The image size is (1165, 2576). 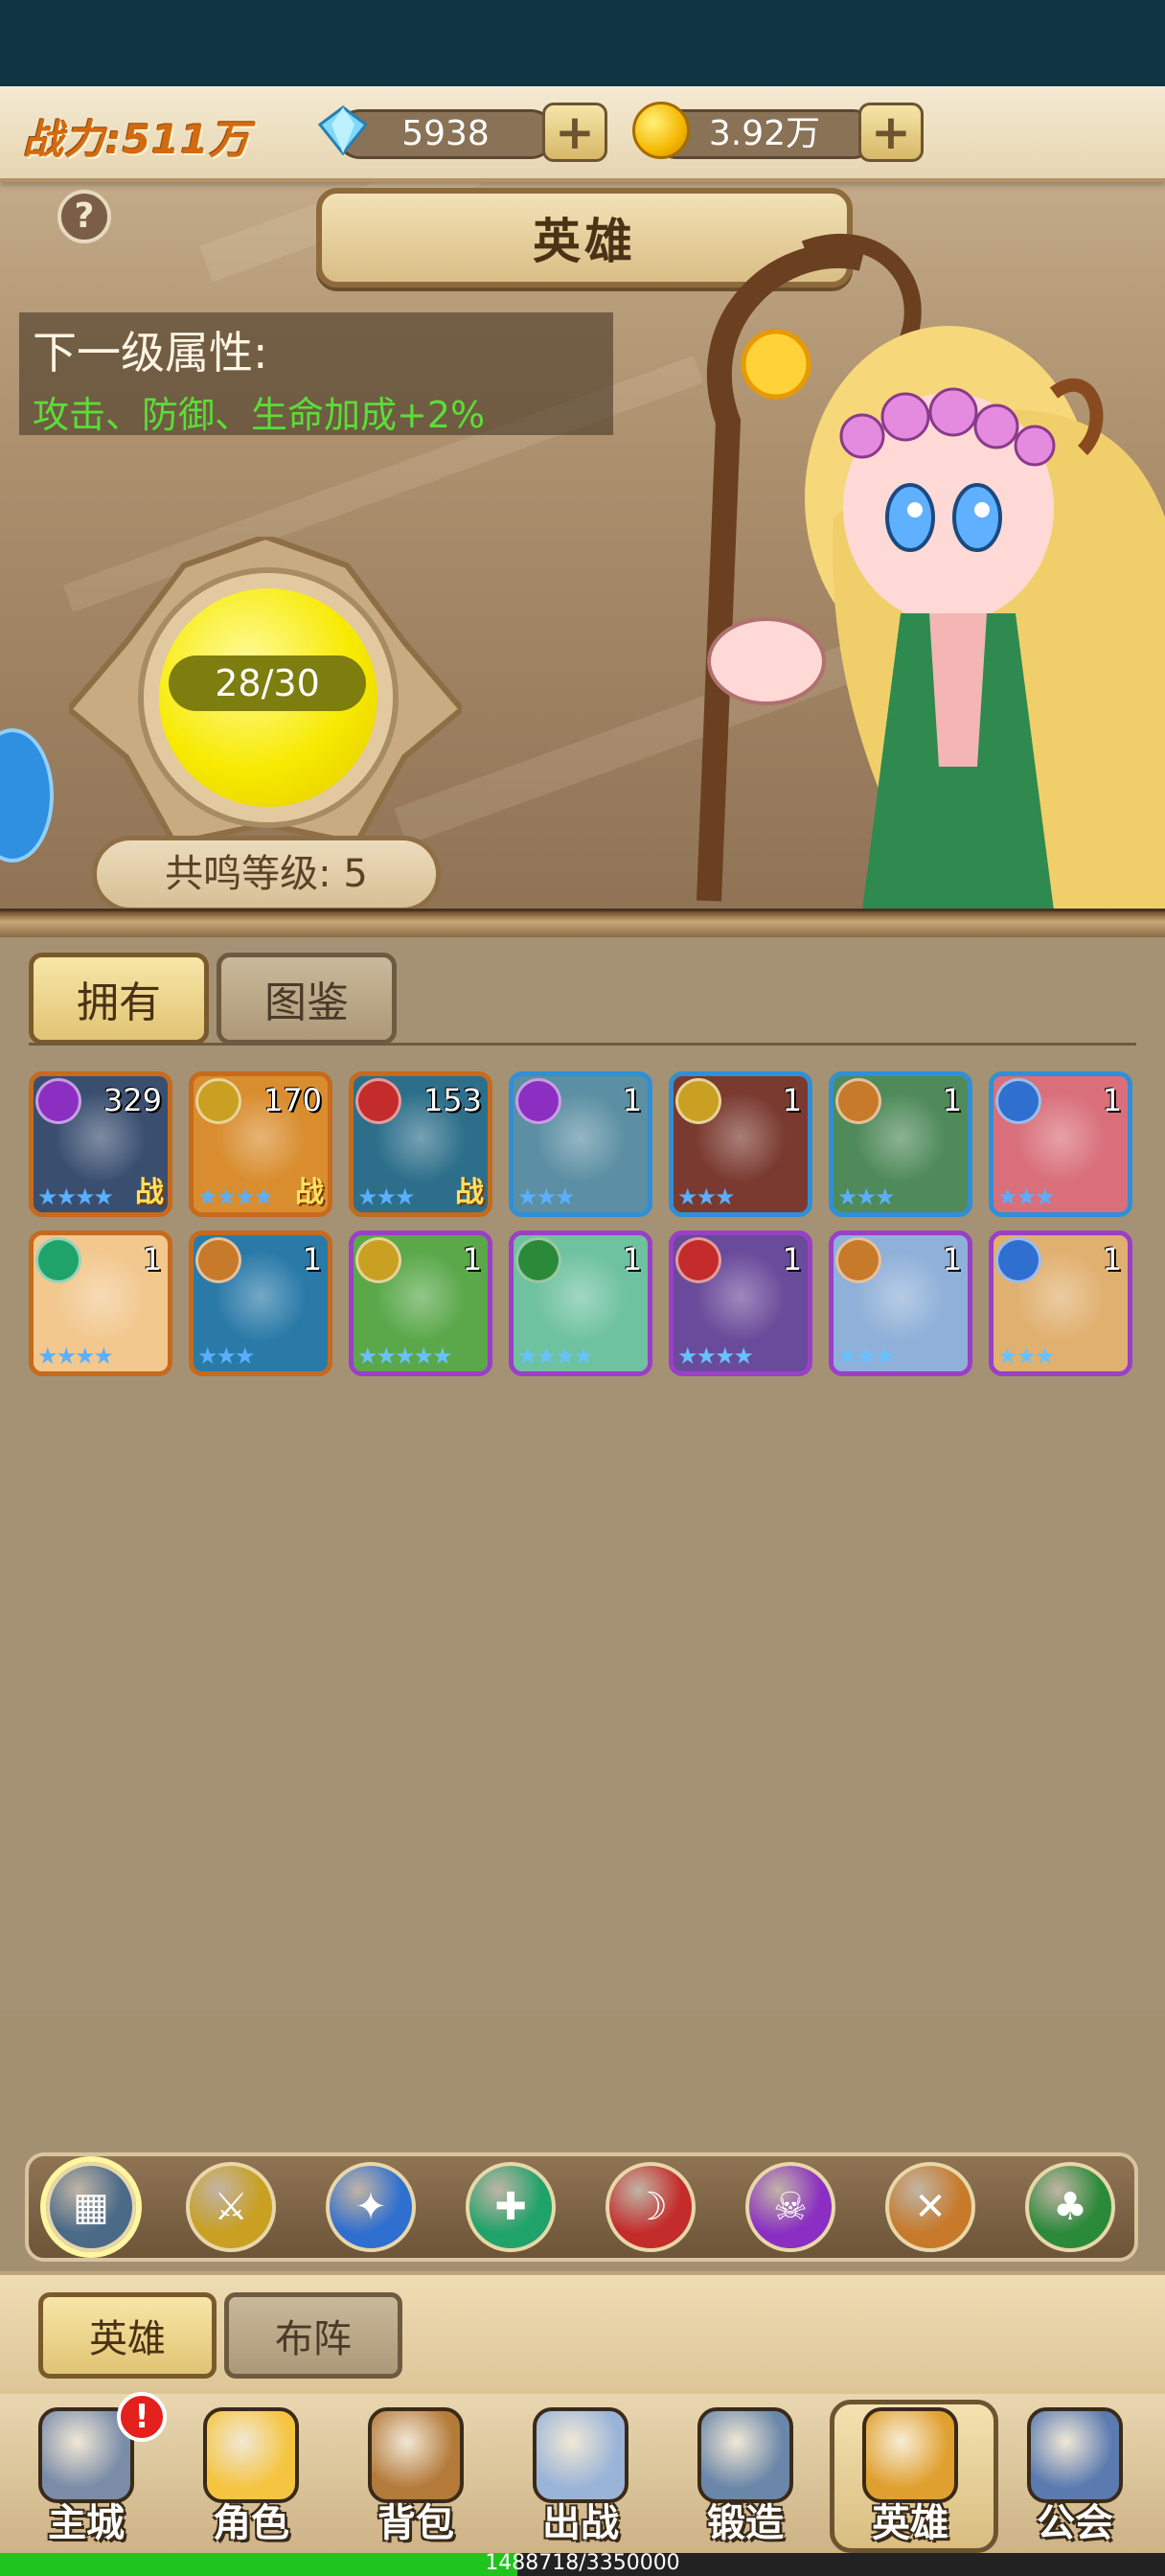 What do you see at coordinates (931, 571) in the screenshot?
I see `featured-hero-illustration` at bounding box center [931, 571].